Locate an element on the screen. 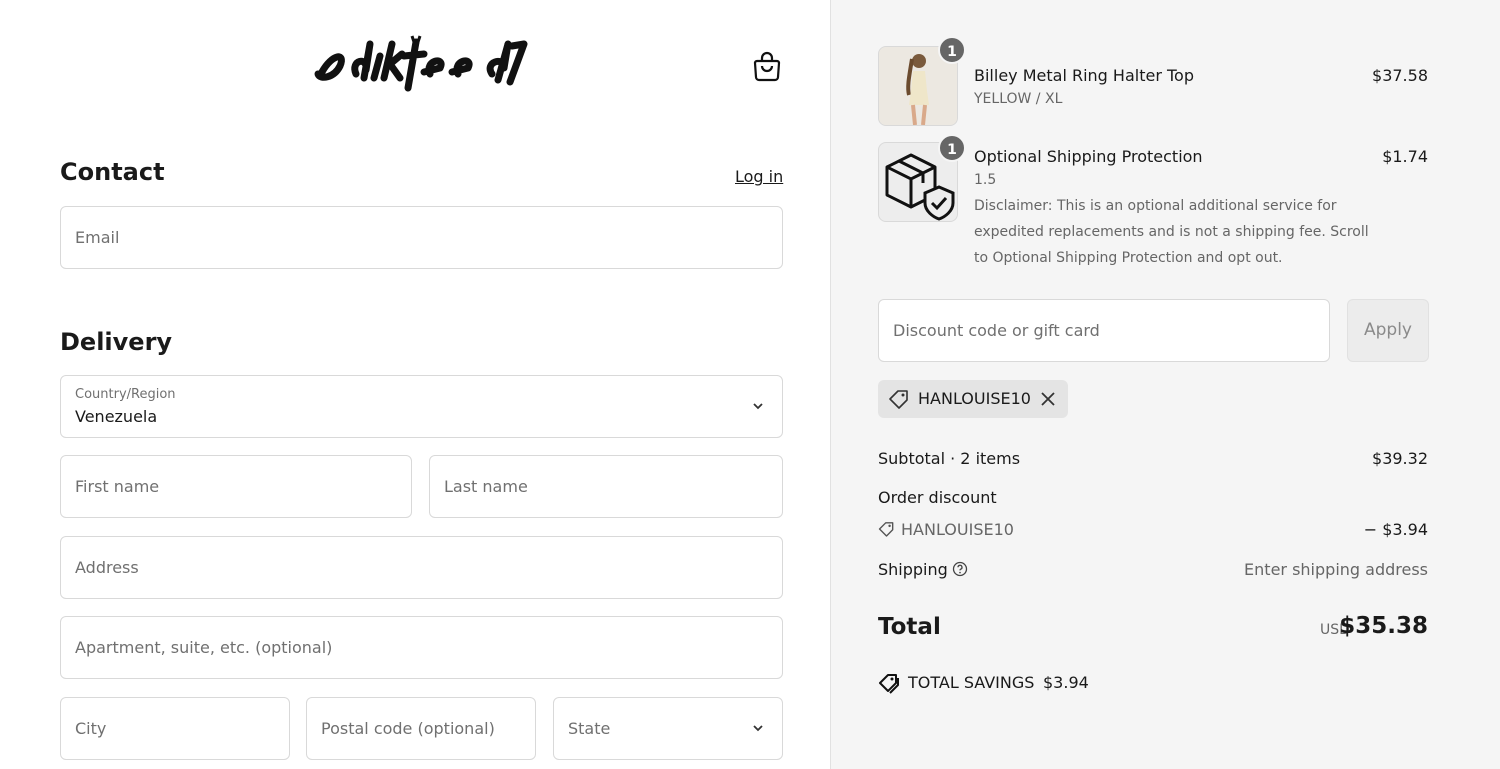  subtotal-label: Subtotal · 2 items is located at coordinates (949, 458).